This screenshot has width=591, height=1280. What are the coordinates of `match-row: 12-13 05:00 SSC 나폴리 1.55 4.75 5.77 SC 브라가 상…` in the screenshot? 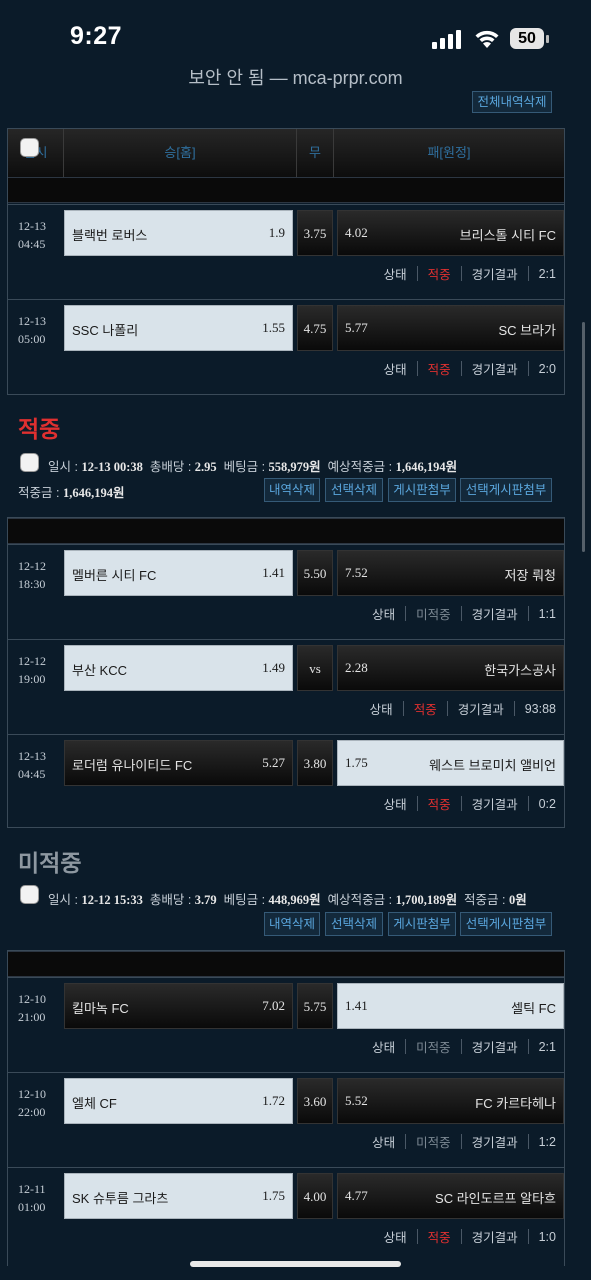 It's located at (286, 346).